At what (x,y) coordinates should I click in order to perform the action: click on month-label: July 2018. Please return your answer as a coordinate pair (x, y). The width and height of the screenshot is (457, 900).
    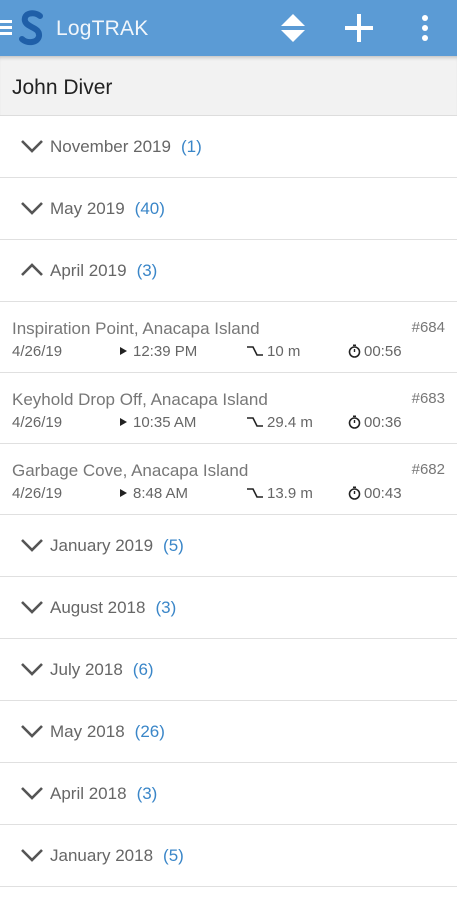
    Looking at the image, I should click on (86, 669).